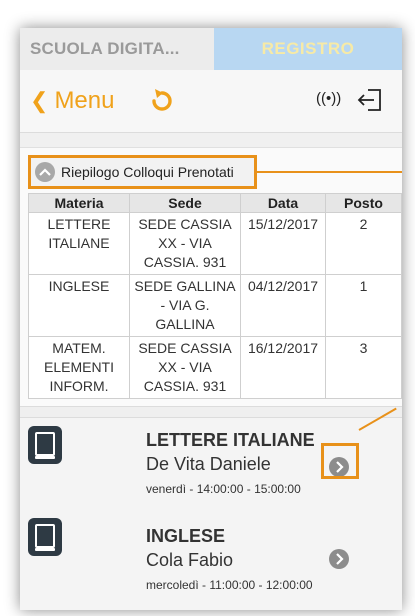 The image size is (415, 616). I want to click on card-subject: LETTERE ITALIANE, so click(230, 440).